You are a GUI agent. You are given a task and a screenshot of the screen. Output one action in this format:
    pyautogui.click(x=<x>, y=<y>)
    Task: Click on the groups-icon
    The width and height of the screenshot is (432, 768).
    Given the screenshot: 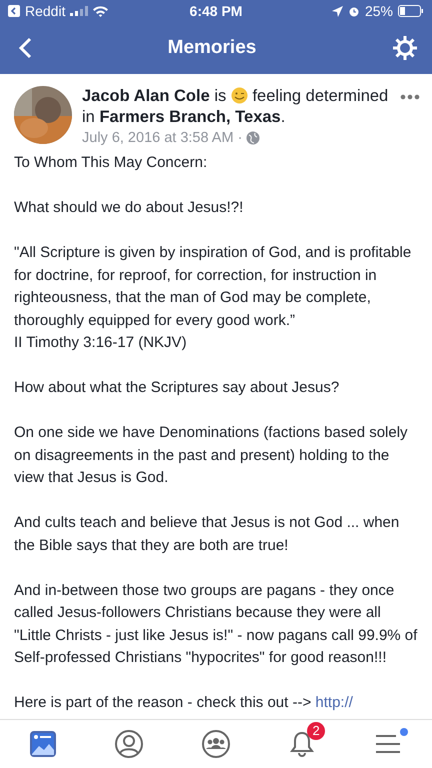 What is the action you would take?
    pyautogui.click(x=216, y=744)
    